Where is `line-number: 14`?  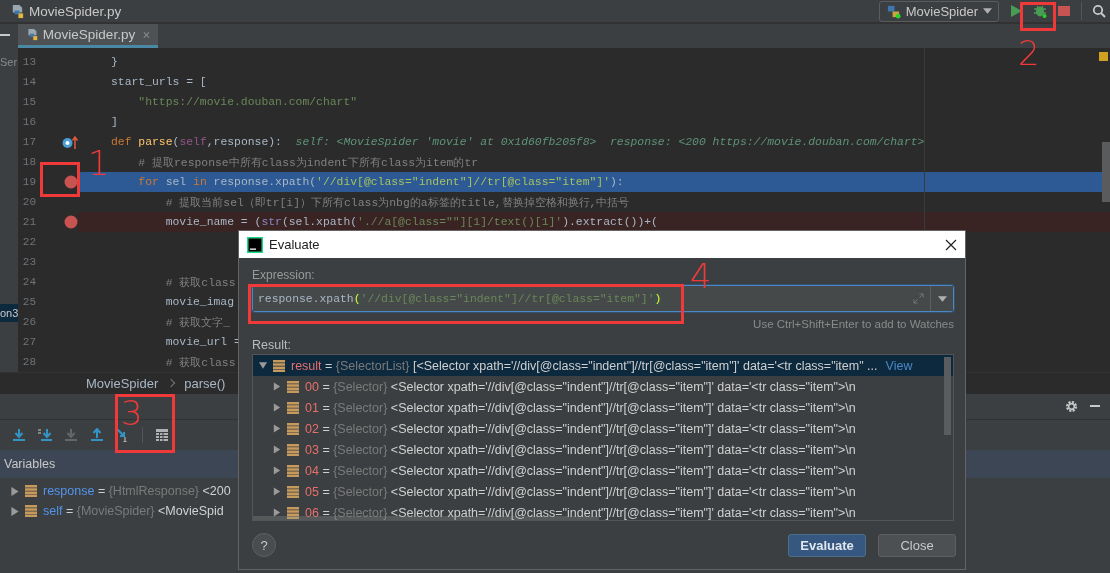 line-number: 14 is located at coordinates (28, 82).